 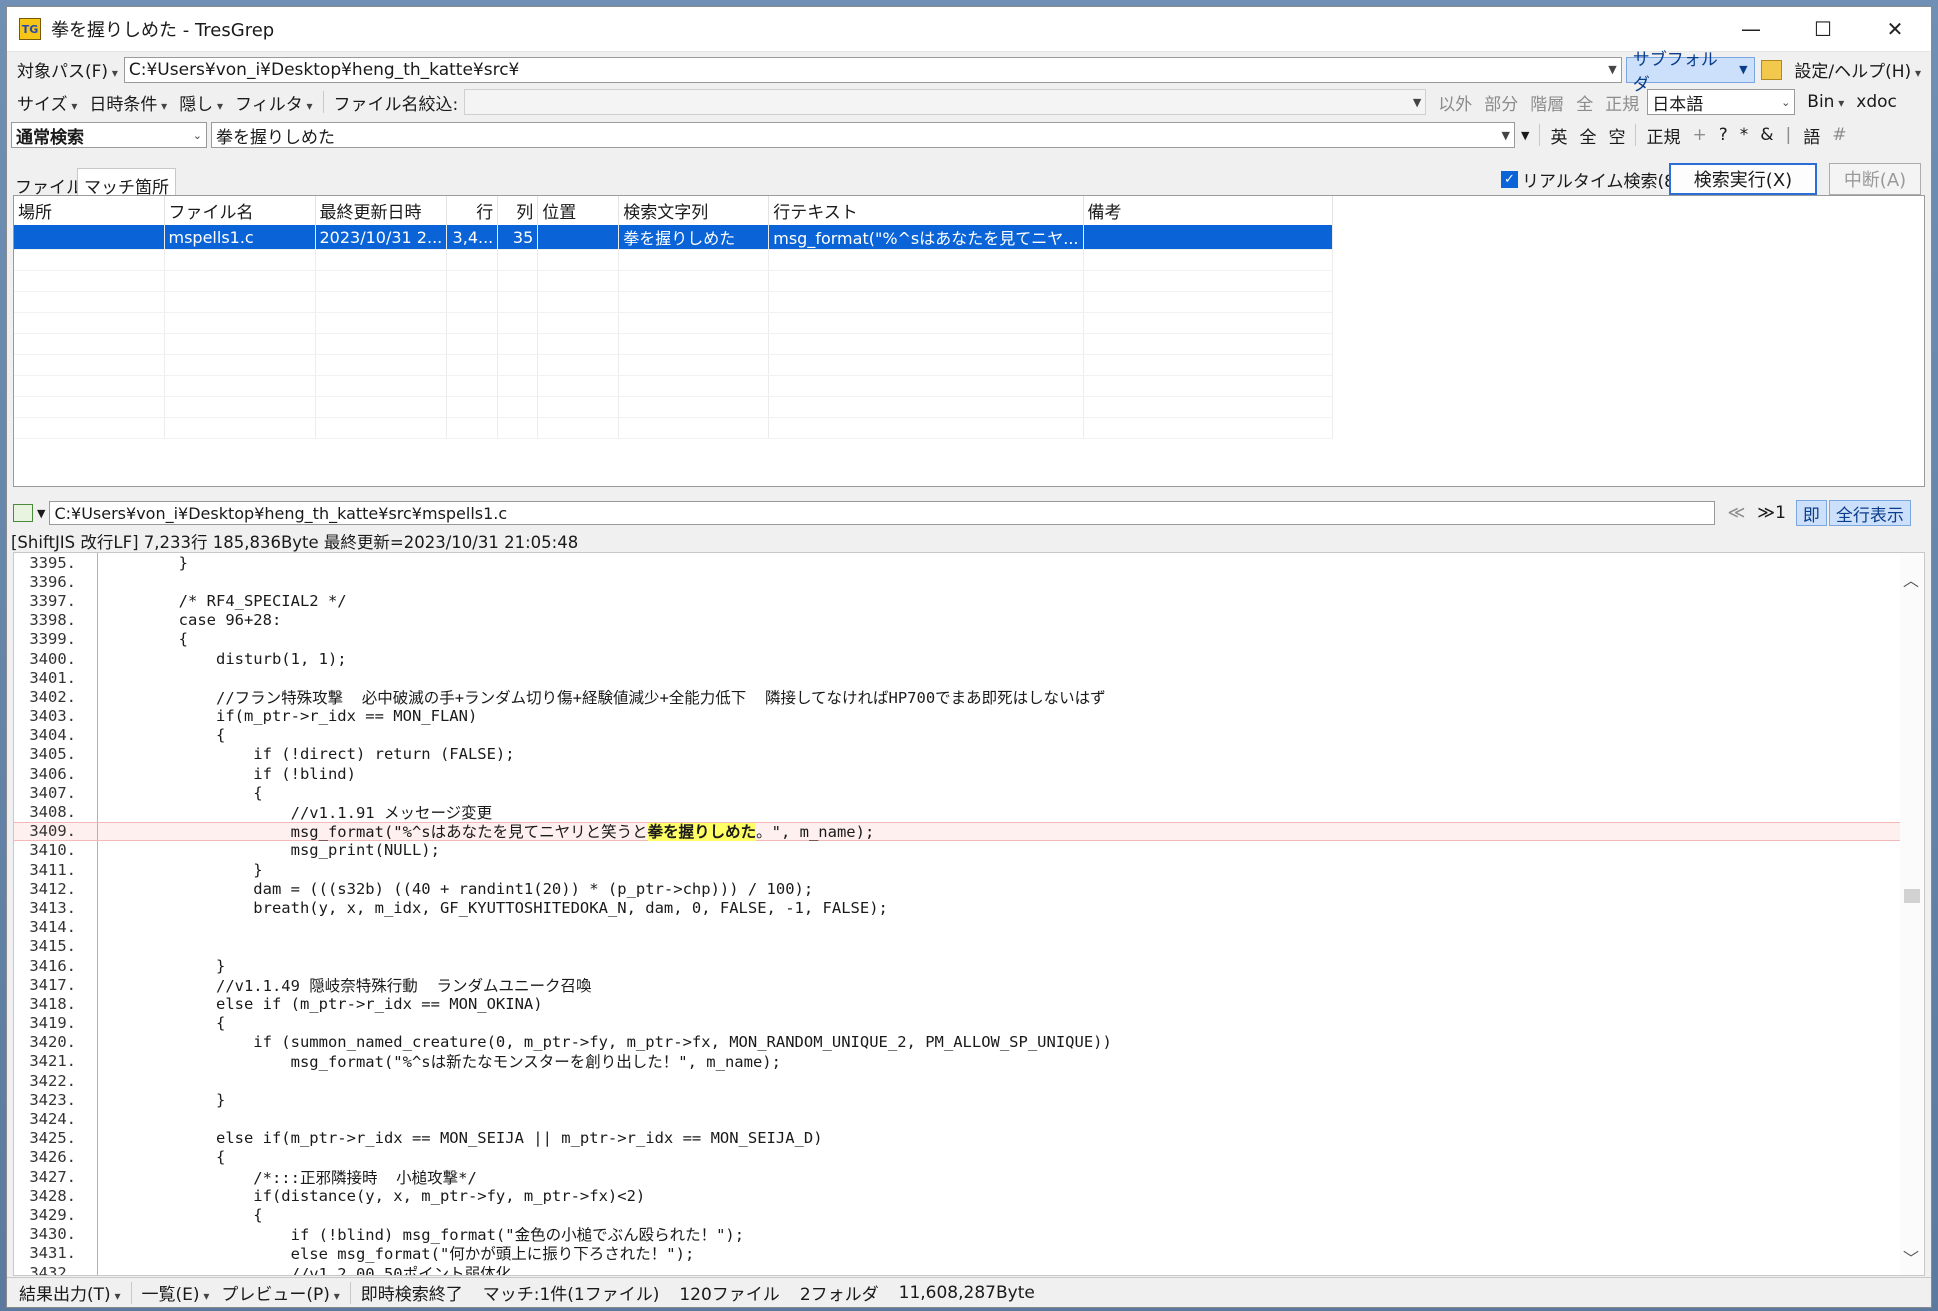 I want to click on search-query-input: 拳を握りしめた ▼, so click(x=863, y=135).